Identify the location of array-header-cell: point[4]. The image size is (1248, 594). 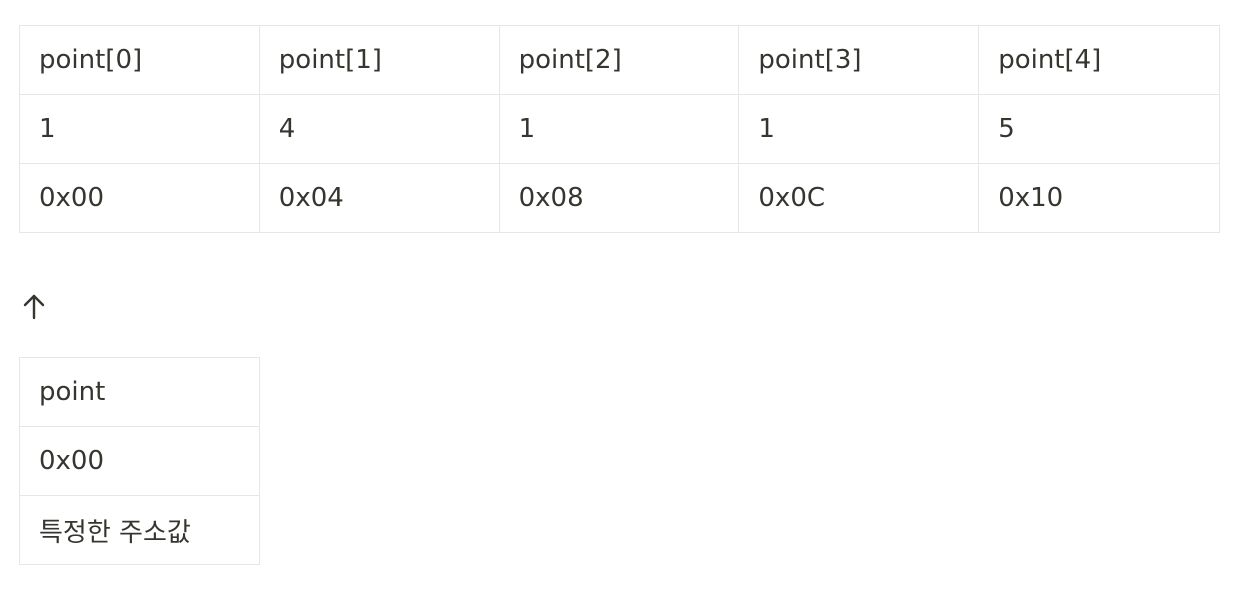
(1099, 60).